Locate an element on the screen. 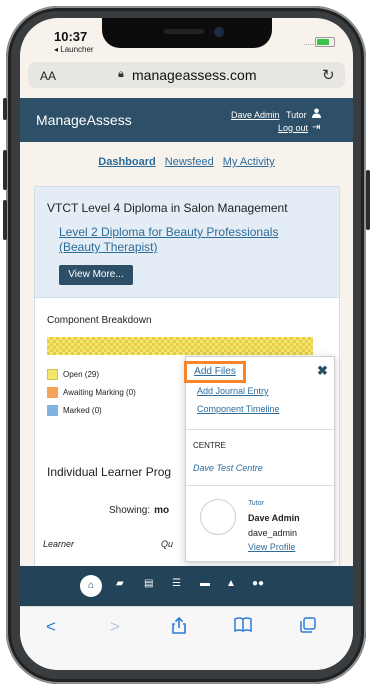  user-role: Tutor is located at coordinates (296, 115).